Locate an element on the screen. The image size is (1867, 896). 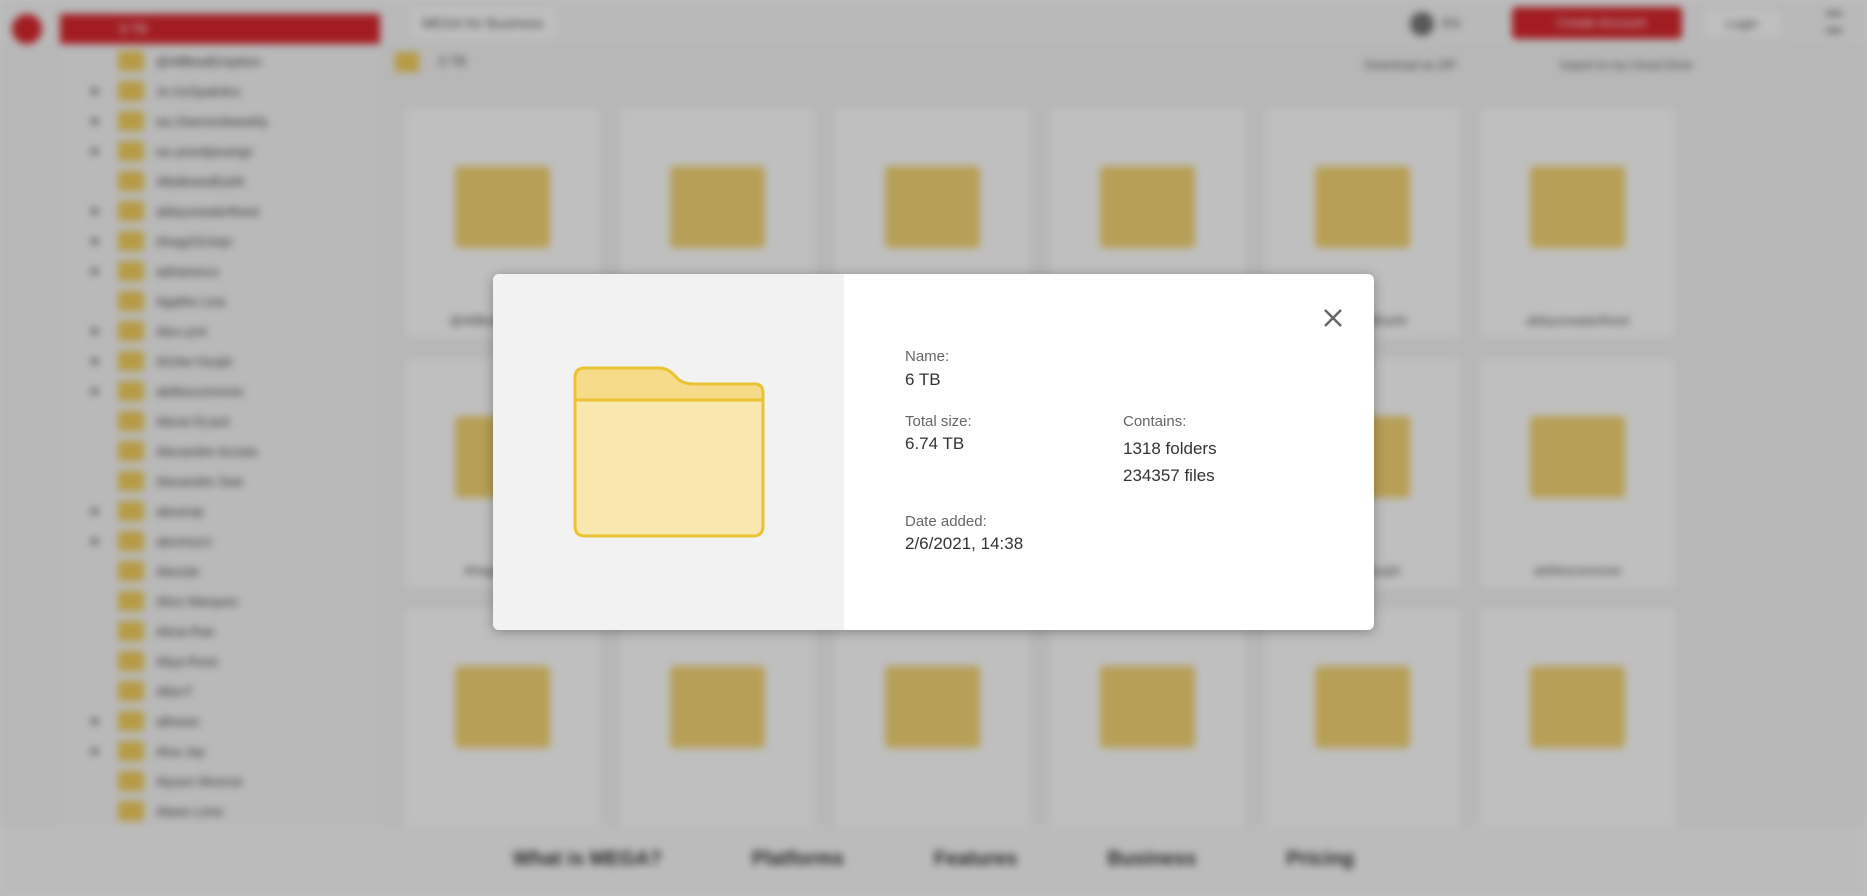
preview-panel is located at coordinates (668, 452).